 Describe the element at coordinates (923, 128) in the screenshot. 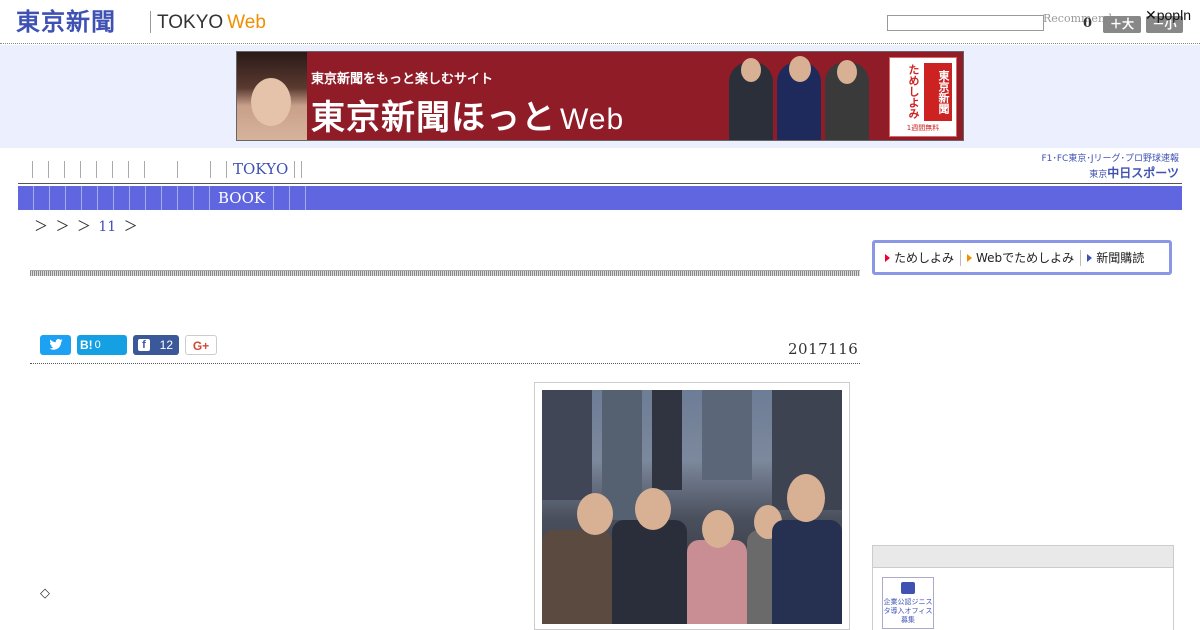

I see `free-week-text: 1週間無料` at that location.